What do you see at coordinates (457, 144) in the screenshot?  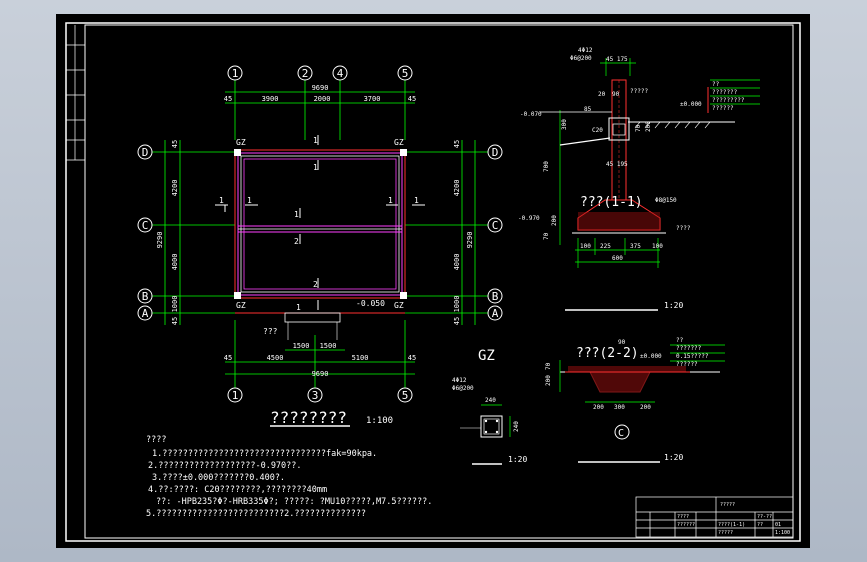 I see `dim-right-part-1: 45` at bounding box center [457, 144].